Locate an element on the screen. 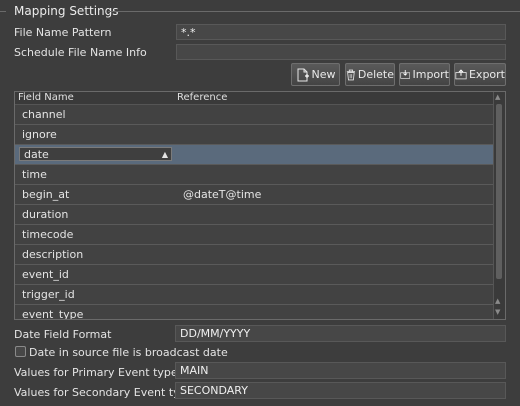 The width and height of the screenshot is (520, 406). new-button: New is located at coordinates (315, 74).